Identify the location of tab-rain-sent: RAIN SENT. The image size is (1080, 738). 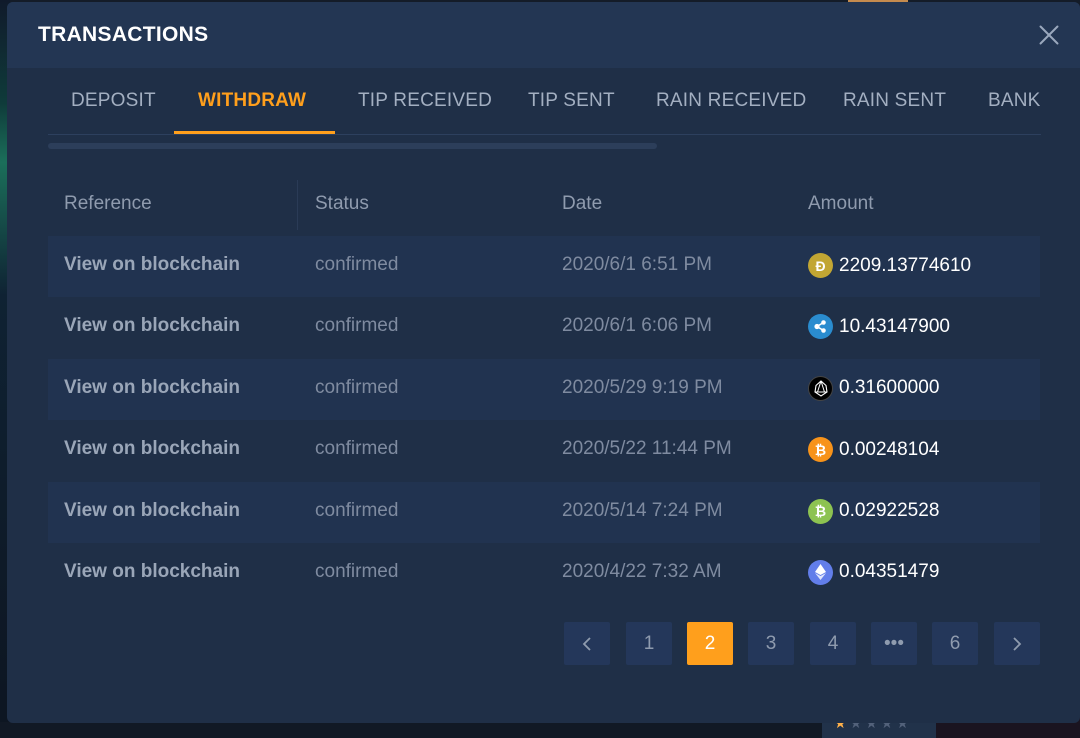
(894, 101).